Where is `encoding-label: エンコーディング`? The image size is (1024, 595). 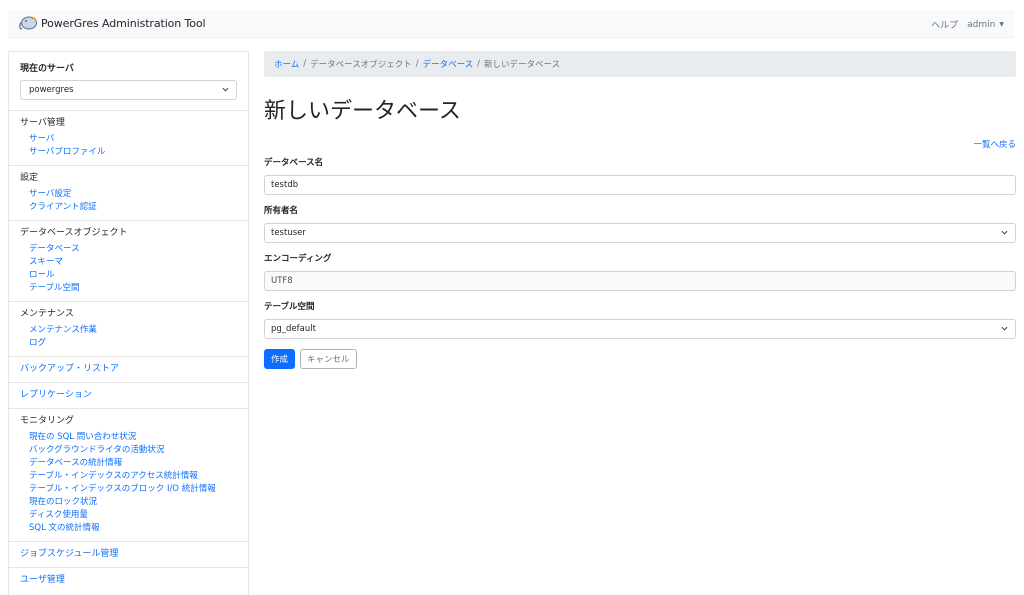 encoding-label: エンコーディング is located at coordinates (298, 259).